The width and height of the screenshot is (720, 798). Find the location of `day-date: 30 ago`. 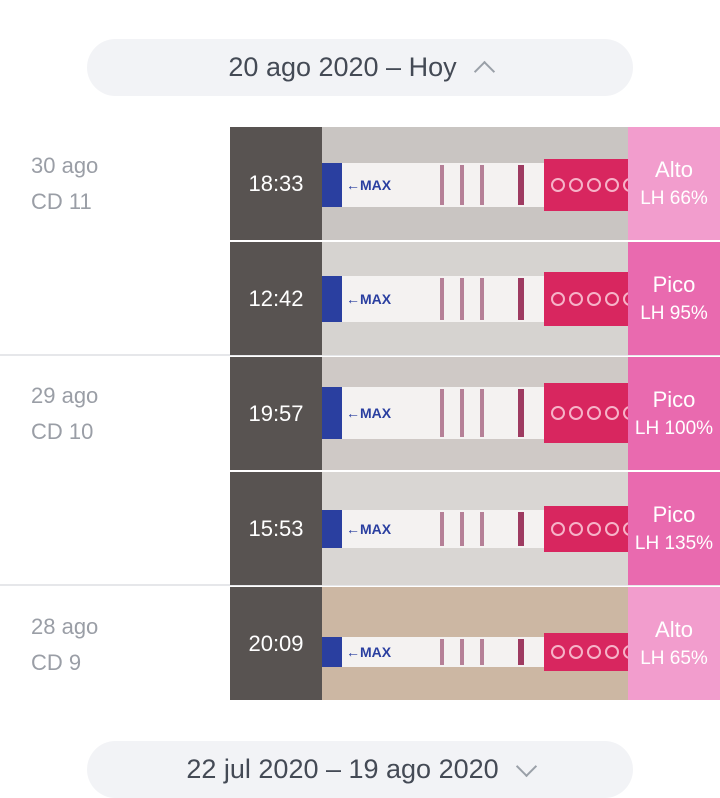

day-date: 30 ago is located at coordinates (65, 165).